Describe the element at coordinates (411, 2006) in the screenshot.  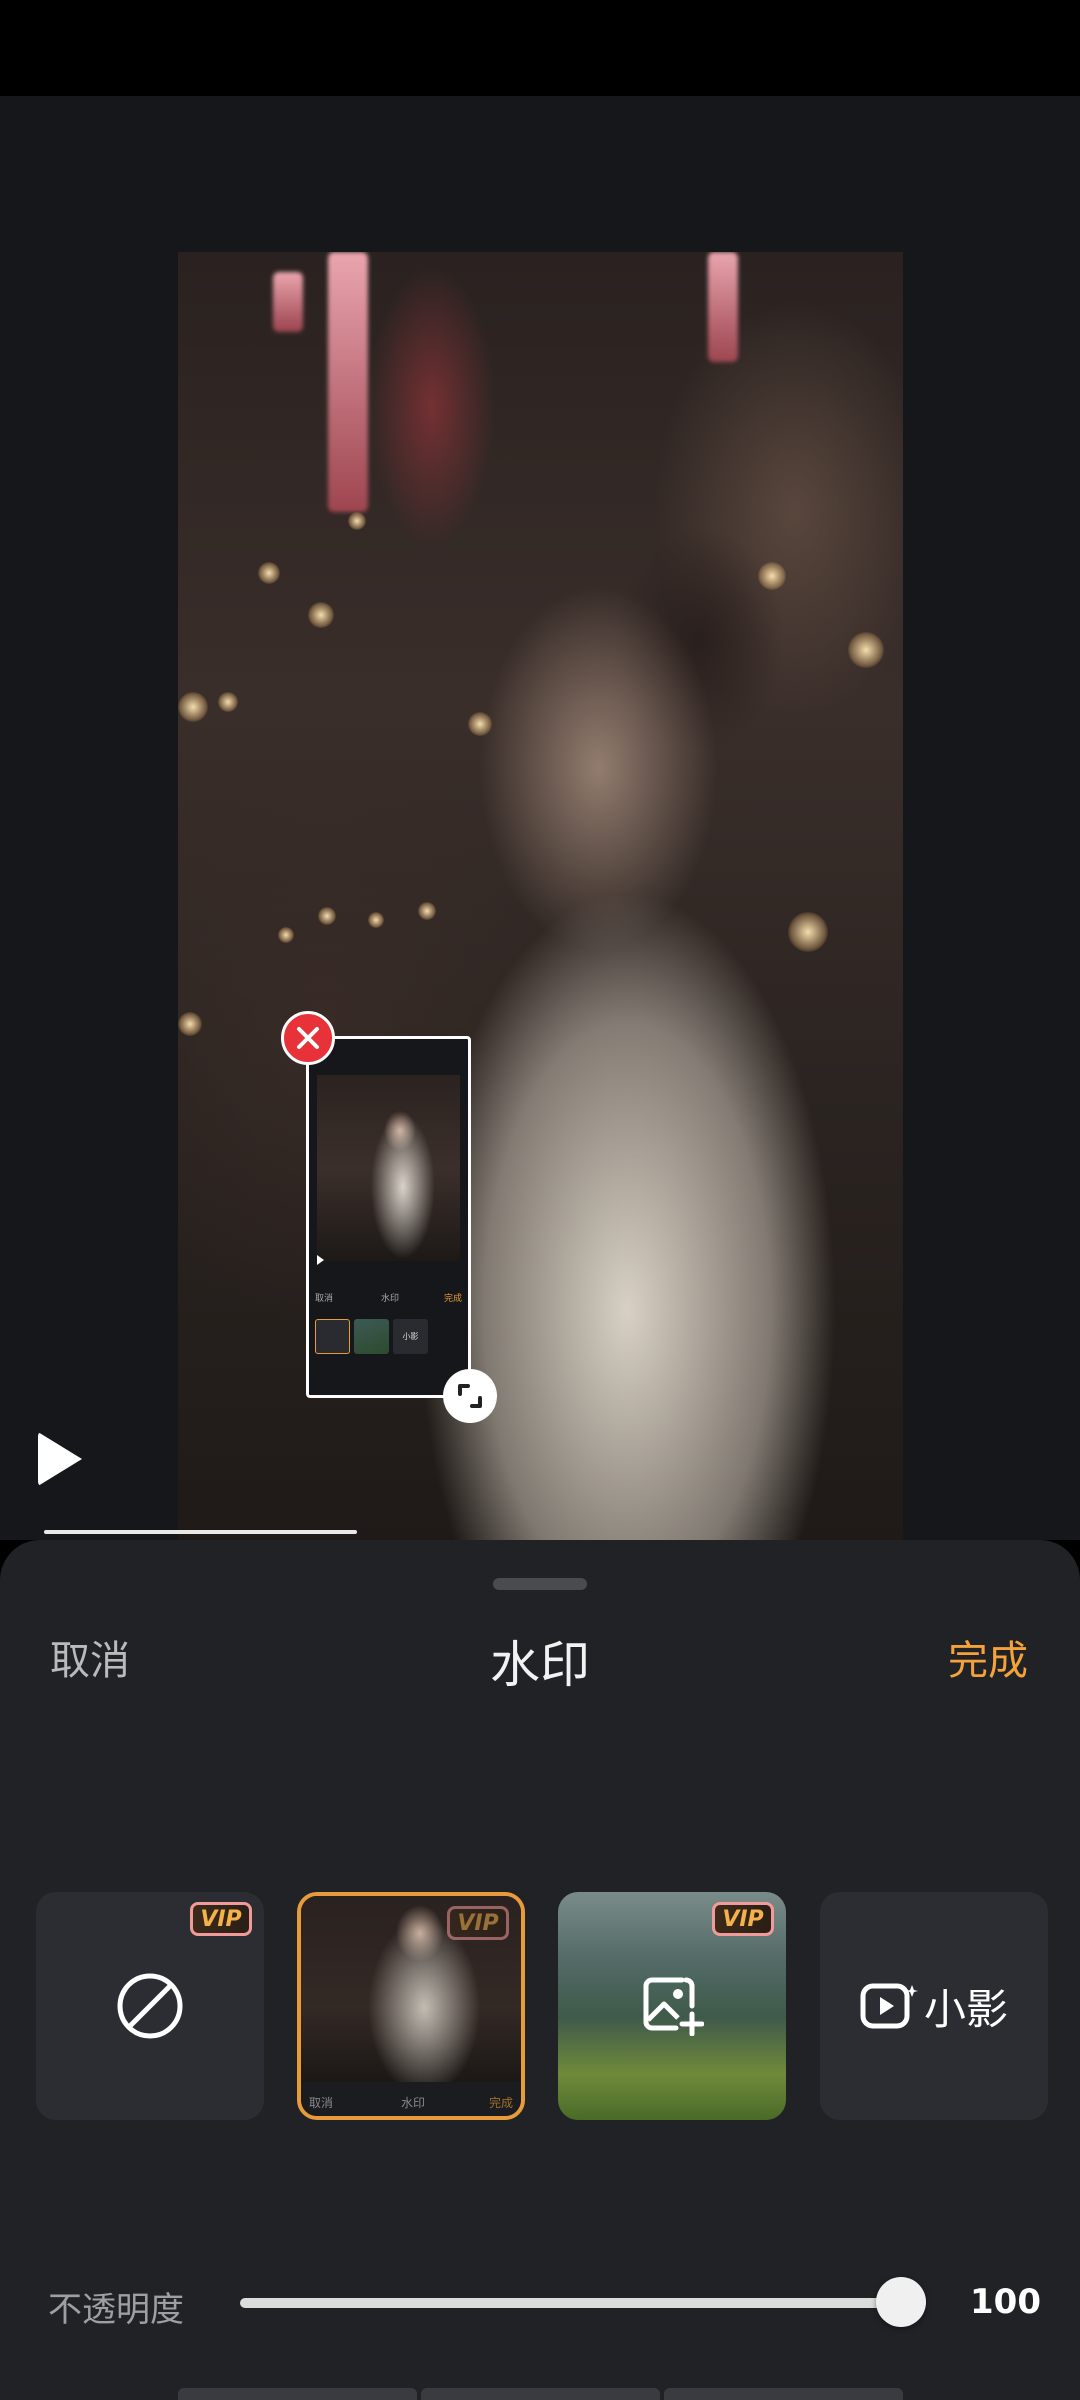
I see `watermark-option-screenshot: VIP 取消 水印 完成` at that location.